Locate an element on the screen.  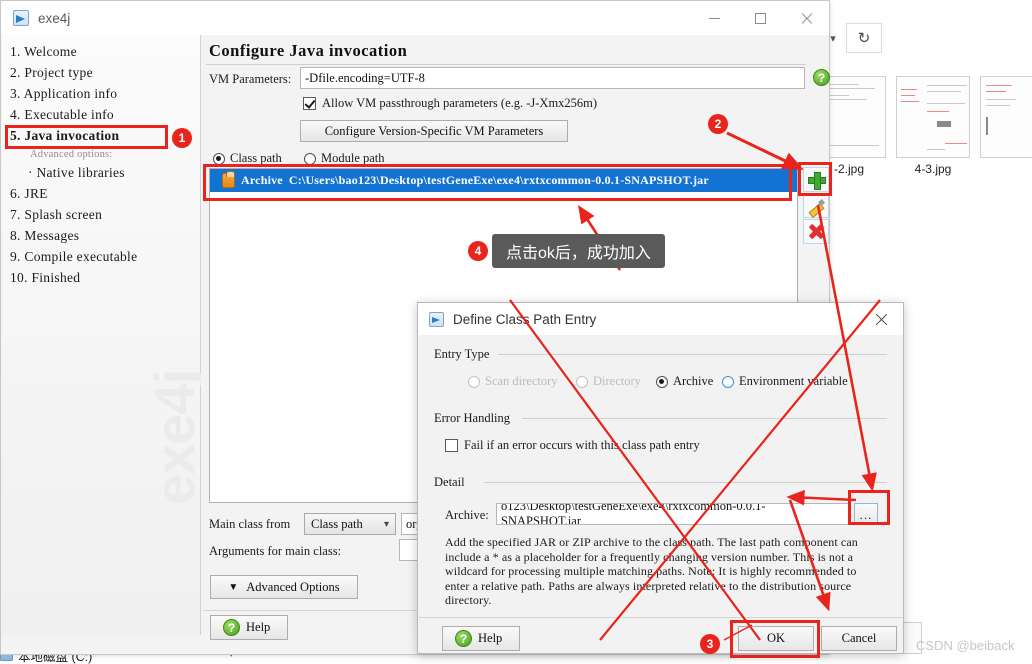
page-title: Configure Java invocation is located at coordinates (308, 50).